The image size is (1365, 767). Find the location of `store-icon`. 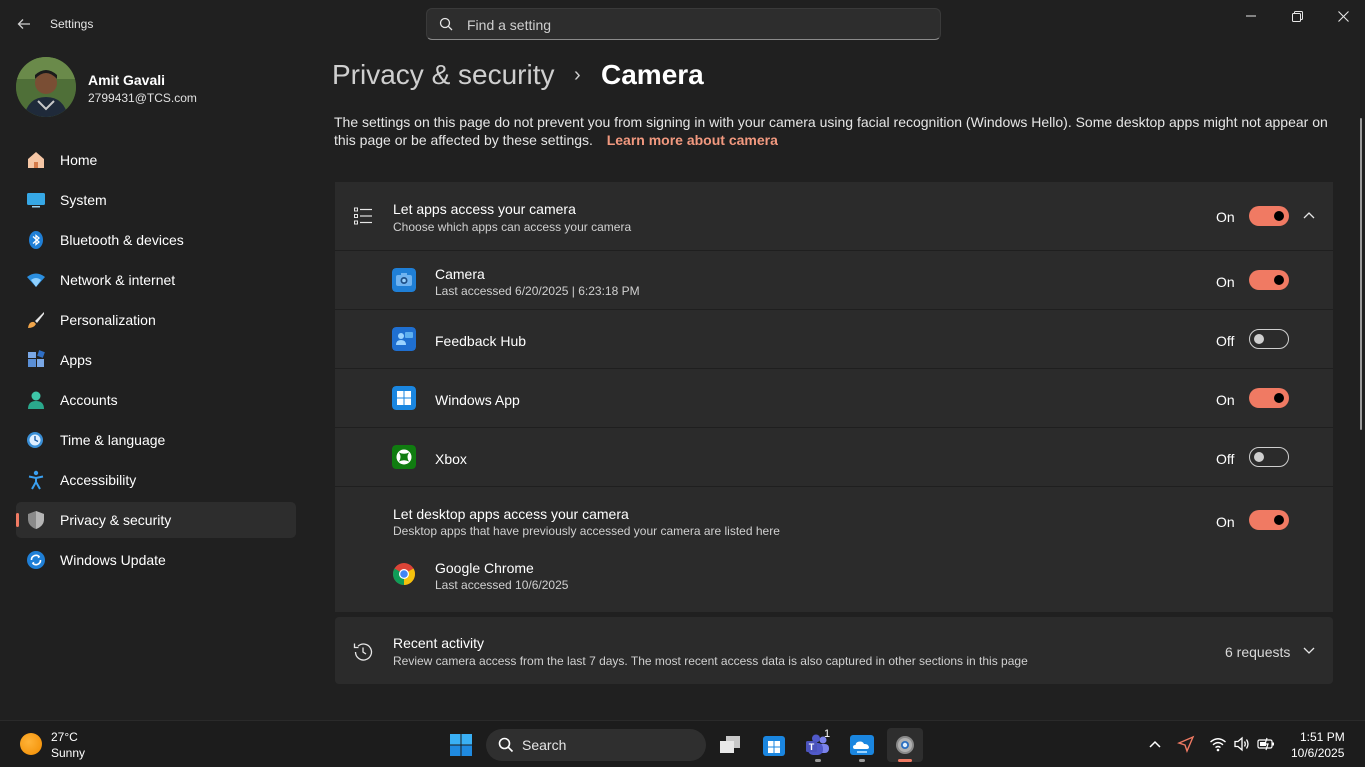

store-icon is located at coordinates (774, 746).